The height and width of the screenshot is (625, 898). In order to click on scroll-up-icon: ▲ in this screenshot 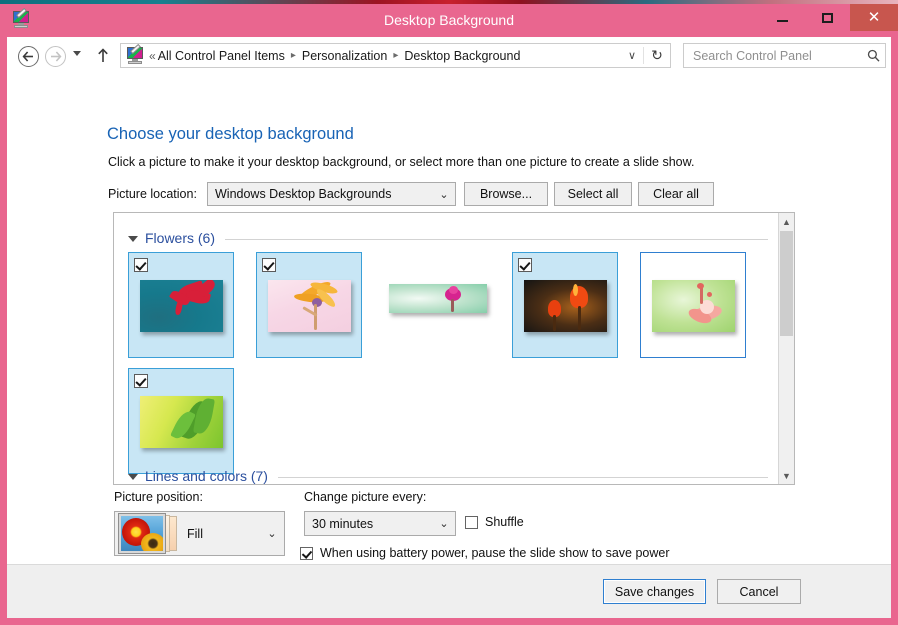, I will do `click(786, 221)`.